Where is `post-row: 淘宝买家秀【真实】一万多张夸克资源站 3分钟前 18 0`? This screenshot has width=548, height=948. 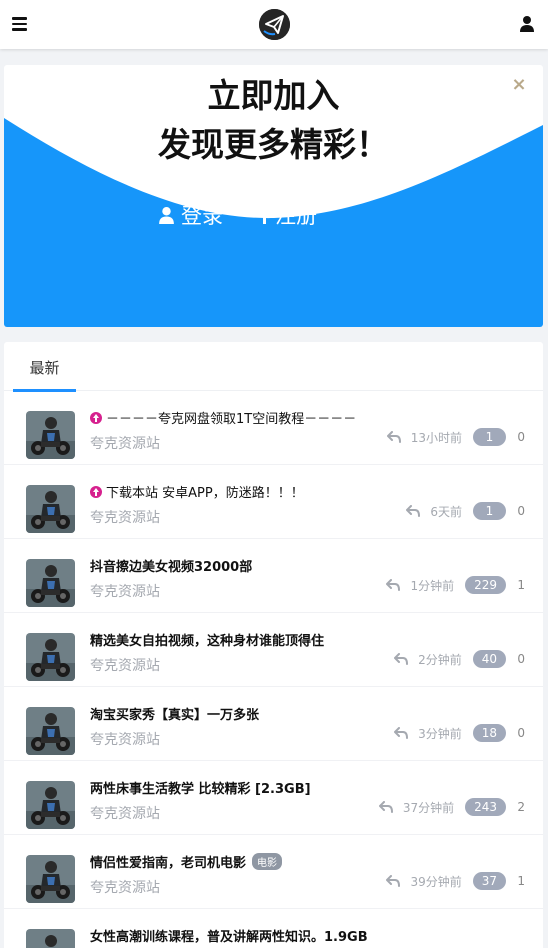
post-row: 淘宝买家秀【真实】一万多张夸克资源站 3分钟前 18 0 is located at coordinates (273, 724).